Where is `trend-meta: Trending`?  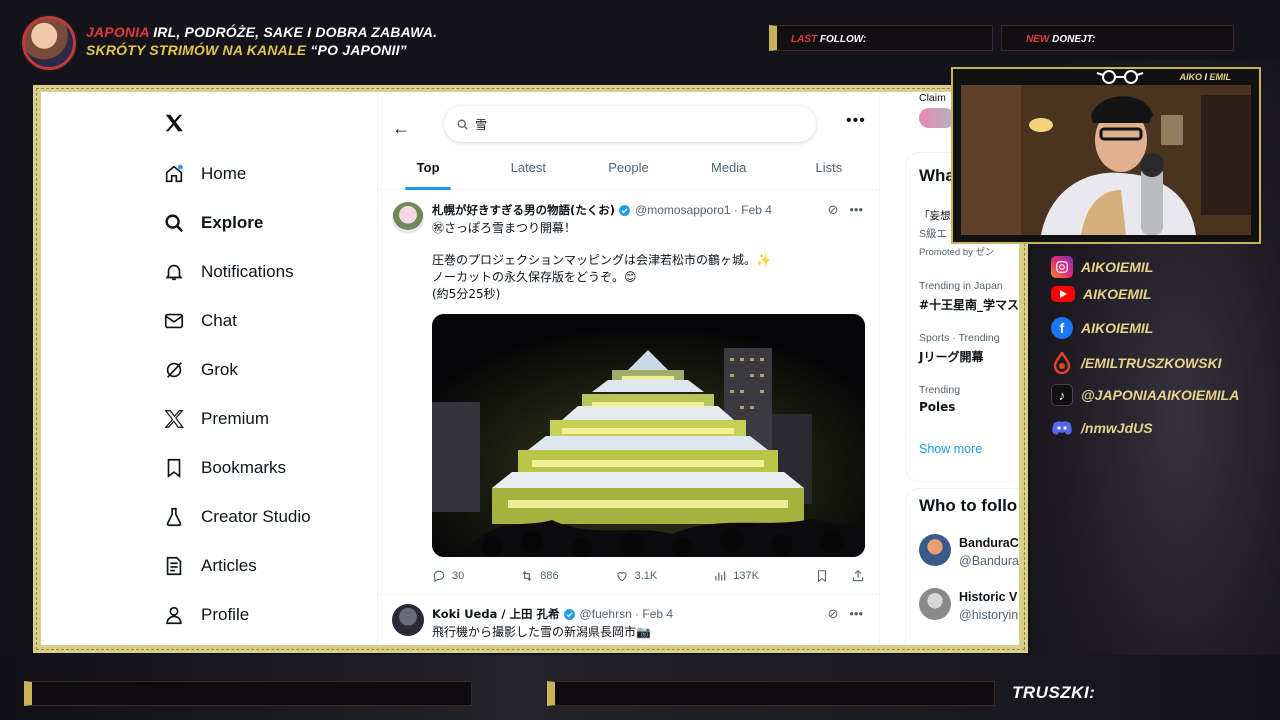 trend-meta: Trending is located at coordinates (940, 390).